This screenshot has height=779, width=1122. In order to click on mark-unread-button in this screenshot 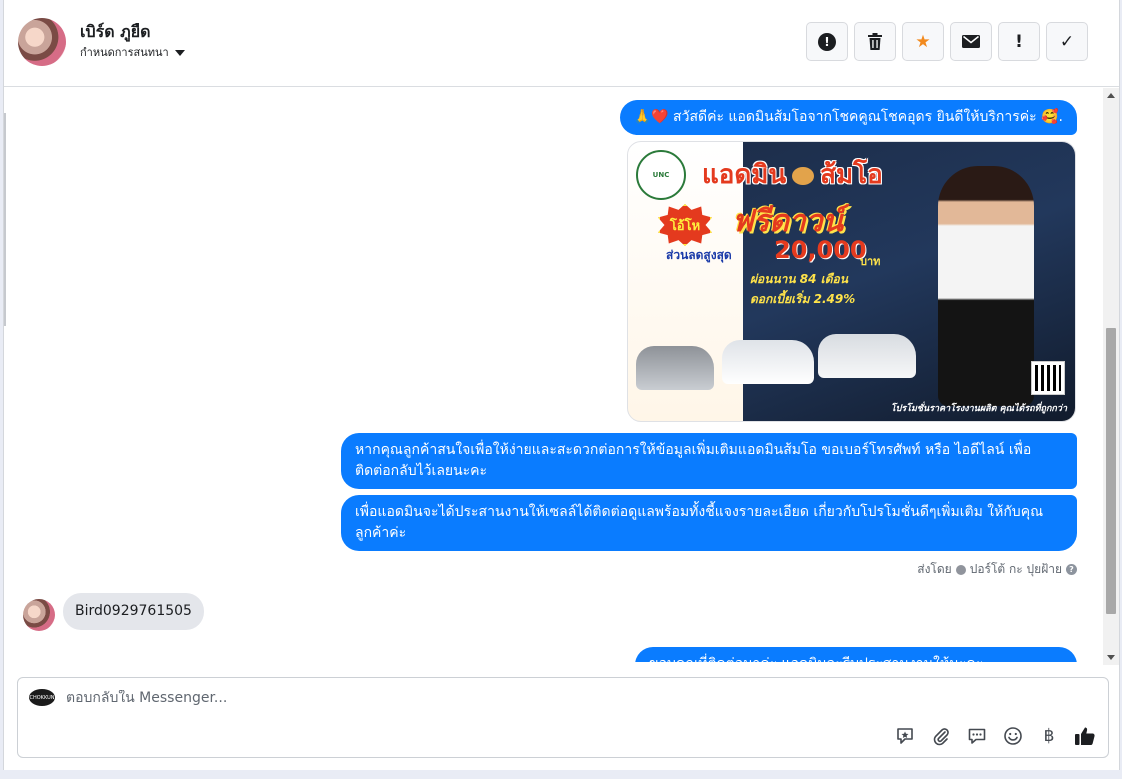, I will do `click(971, 41)`.